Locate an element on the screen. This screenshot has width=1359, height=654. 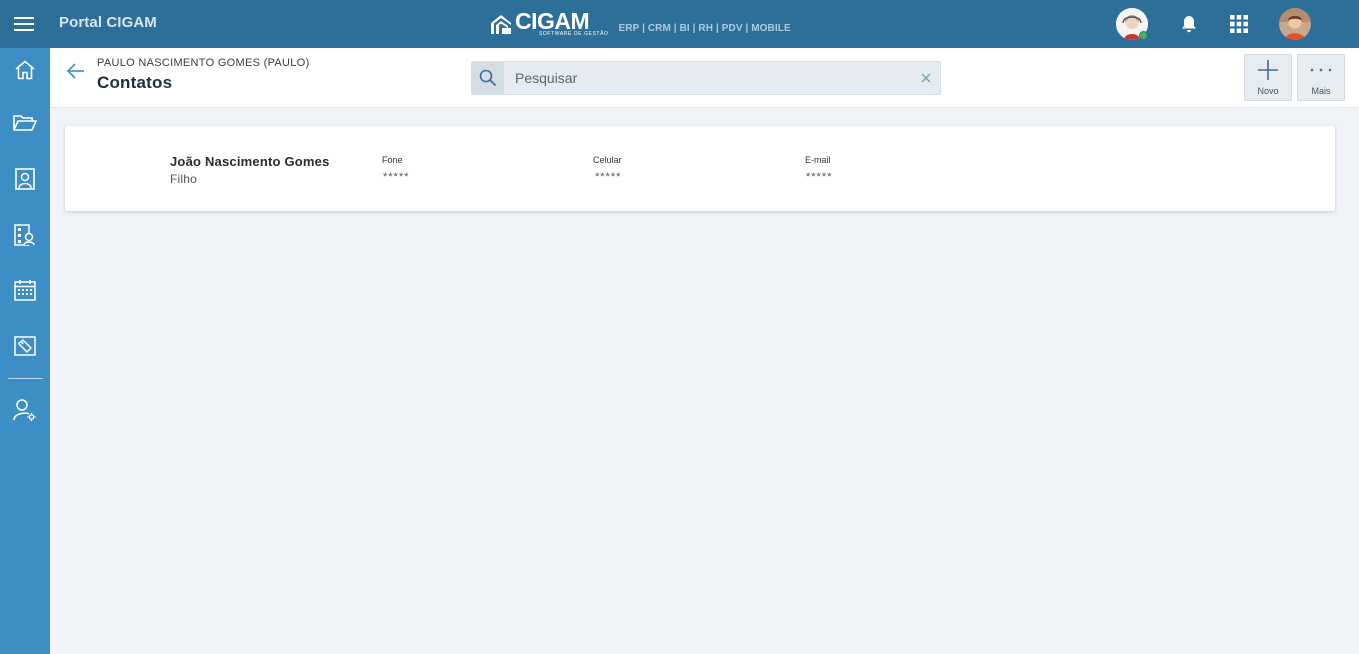
search-button is located at coordinates (488, 78).